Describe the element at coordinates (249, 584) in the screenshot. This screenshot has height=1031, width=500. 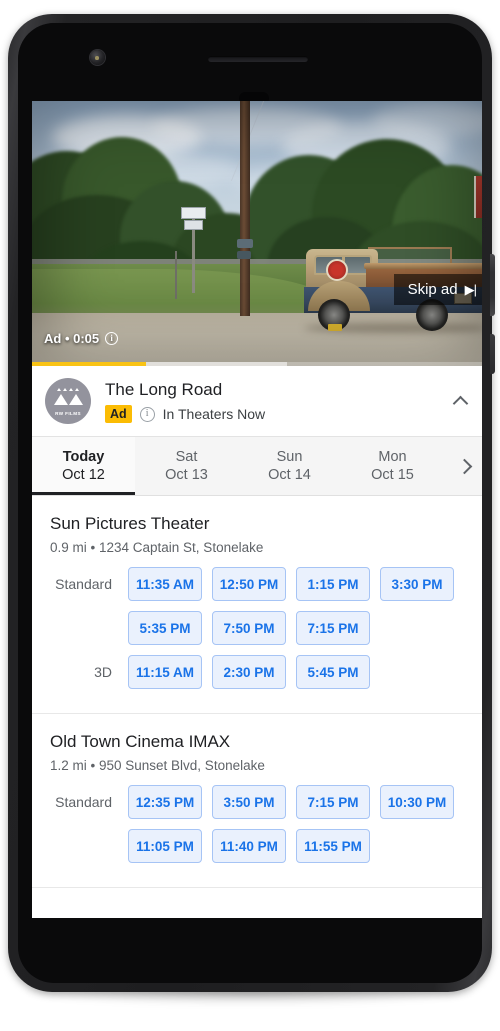
I see `showtime-button: 12:50 PM` at that location.